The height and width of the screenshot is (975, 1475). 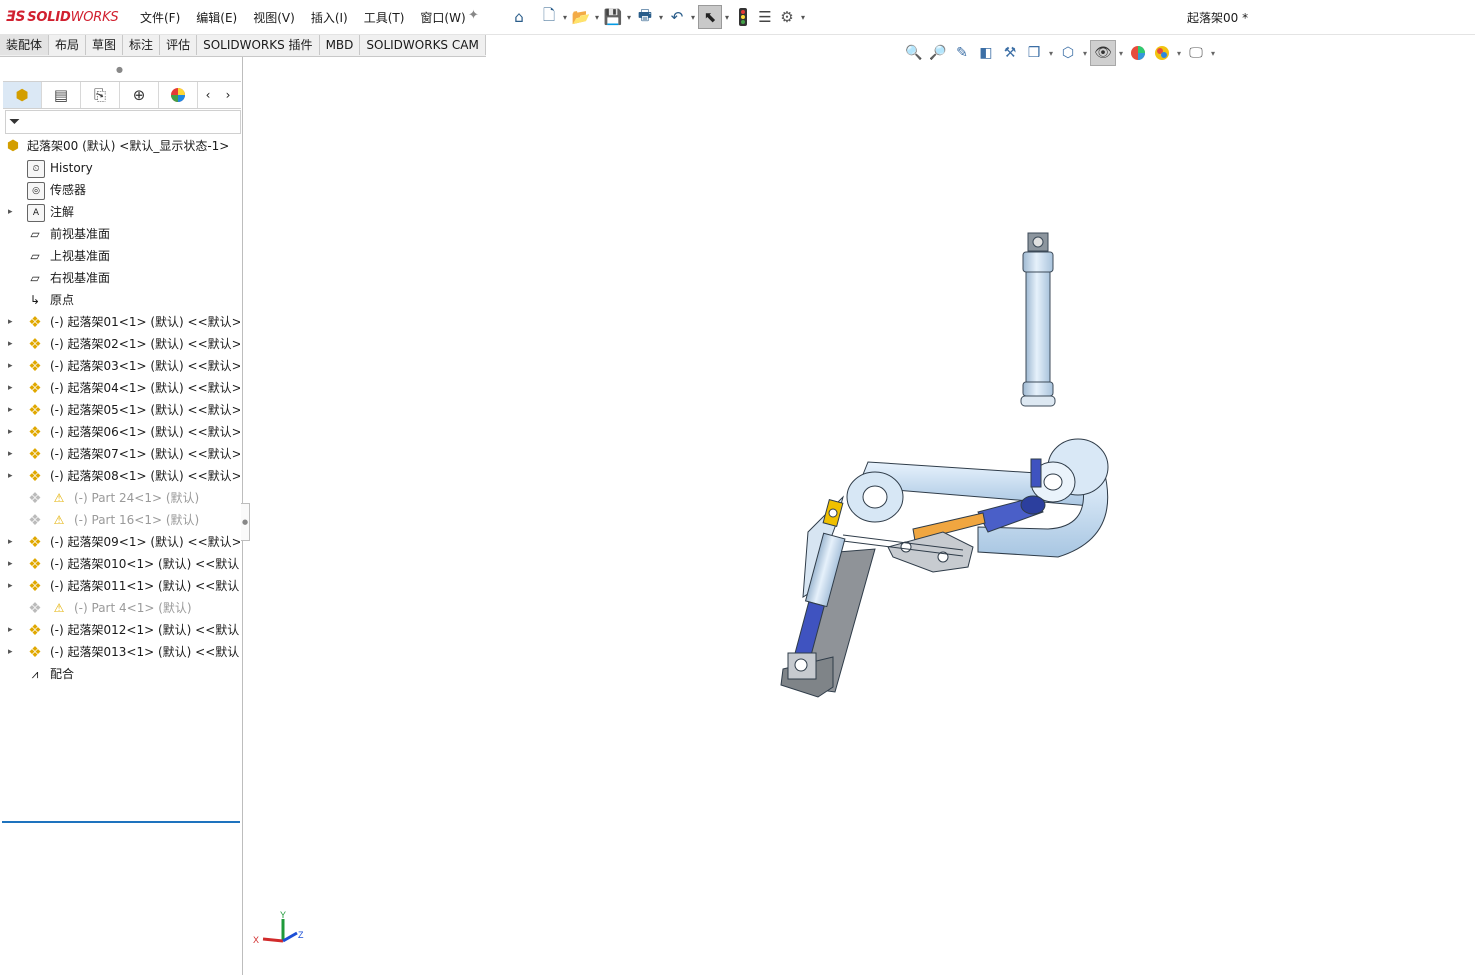 What do you see at coordinates (120, 652) in the screenshot?
I see `tree-item: ▸ ❖ (-) 起落架013<1> (默认) <<默认>` at bounding box center [120, 652].